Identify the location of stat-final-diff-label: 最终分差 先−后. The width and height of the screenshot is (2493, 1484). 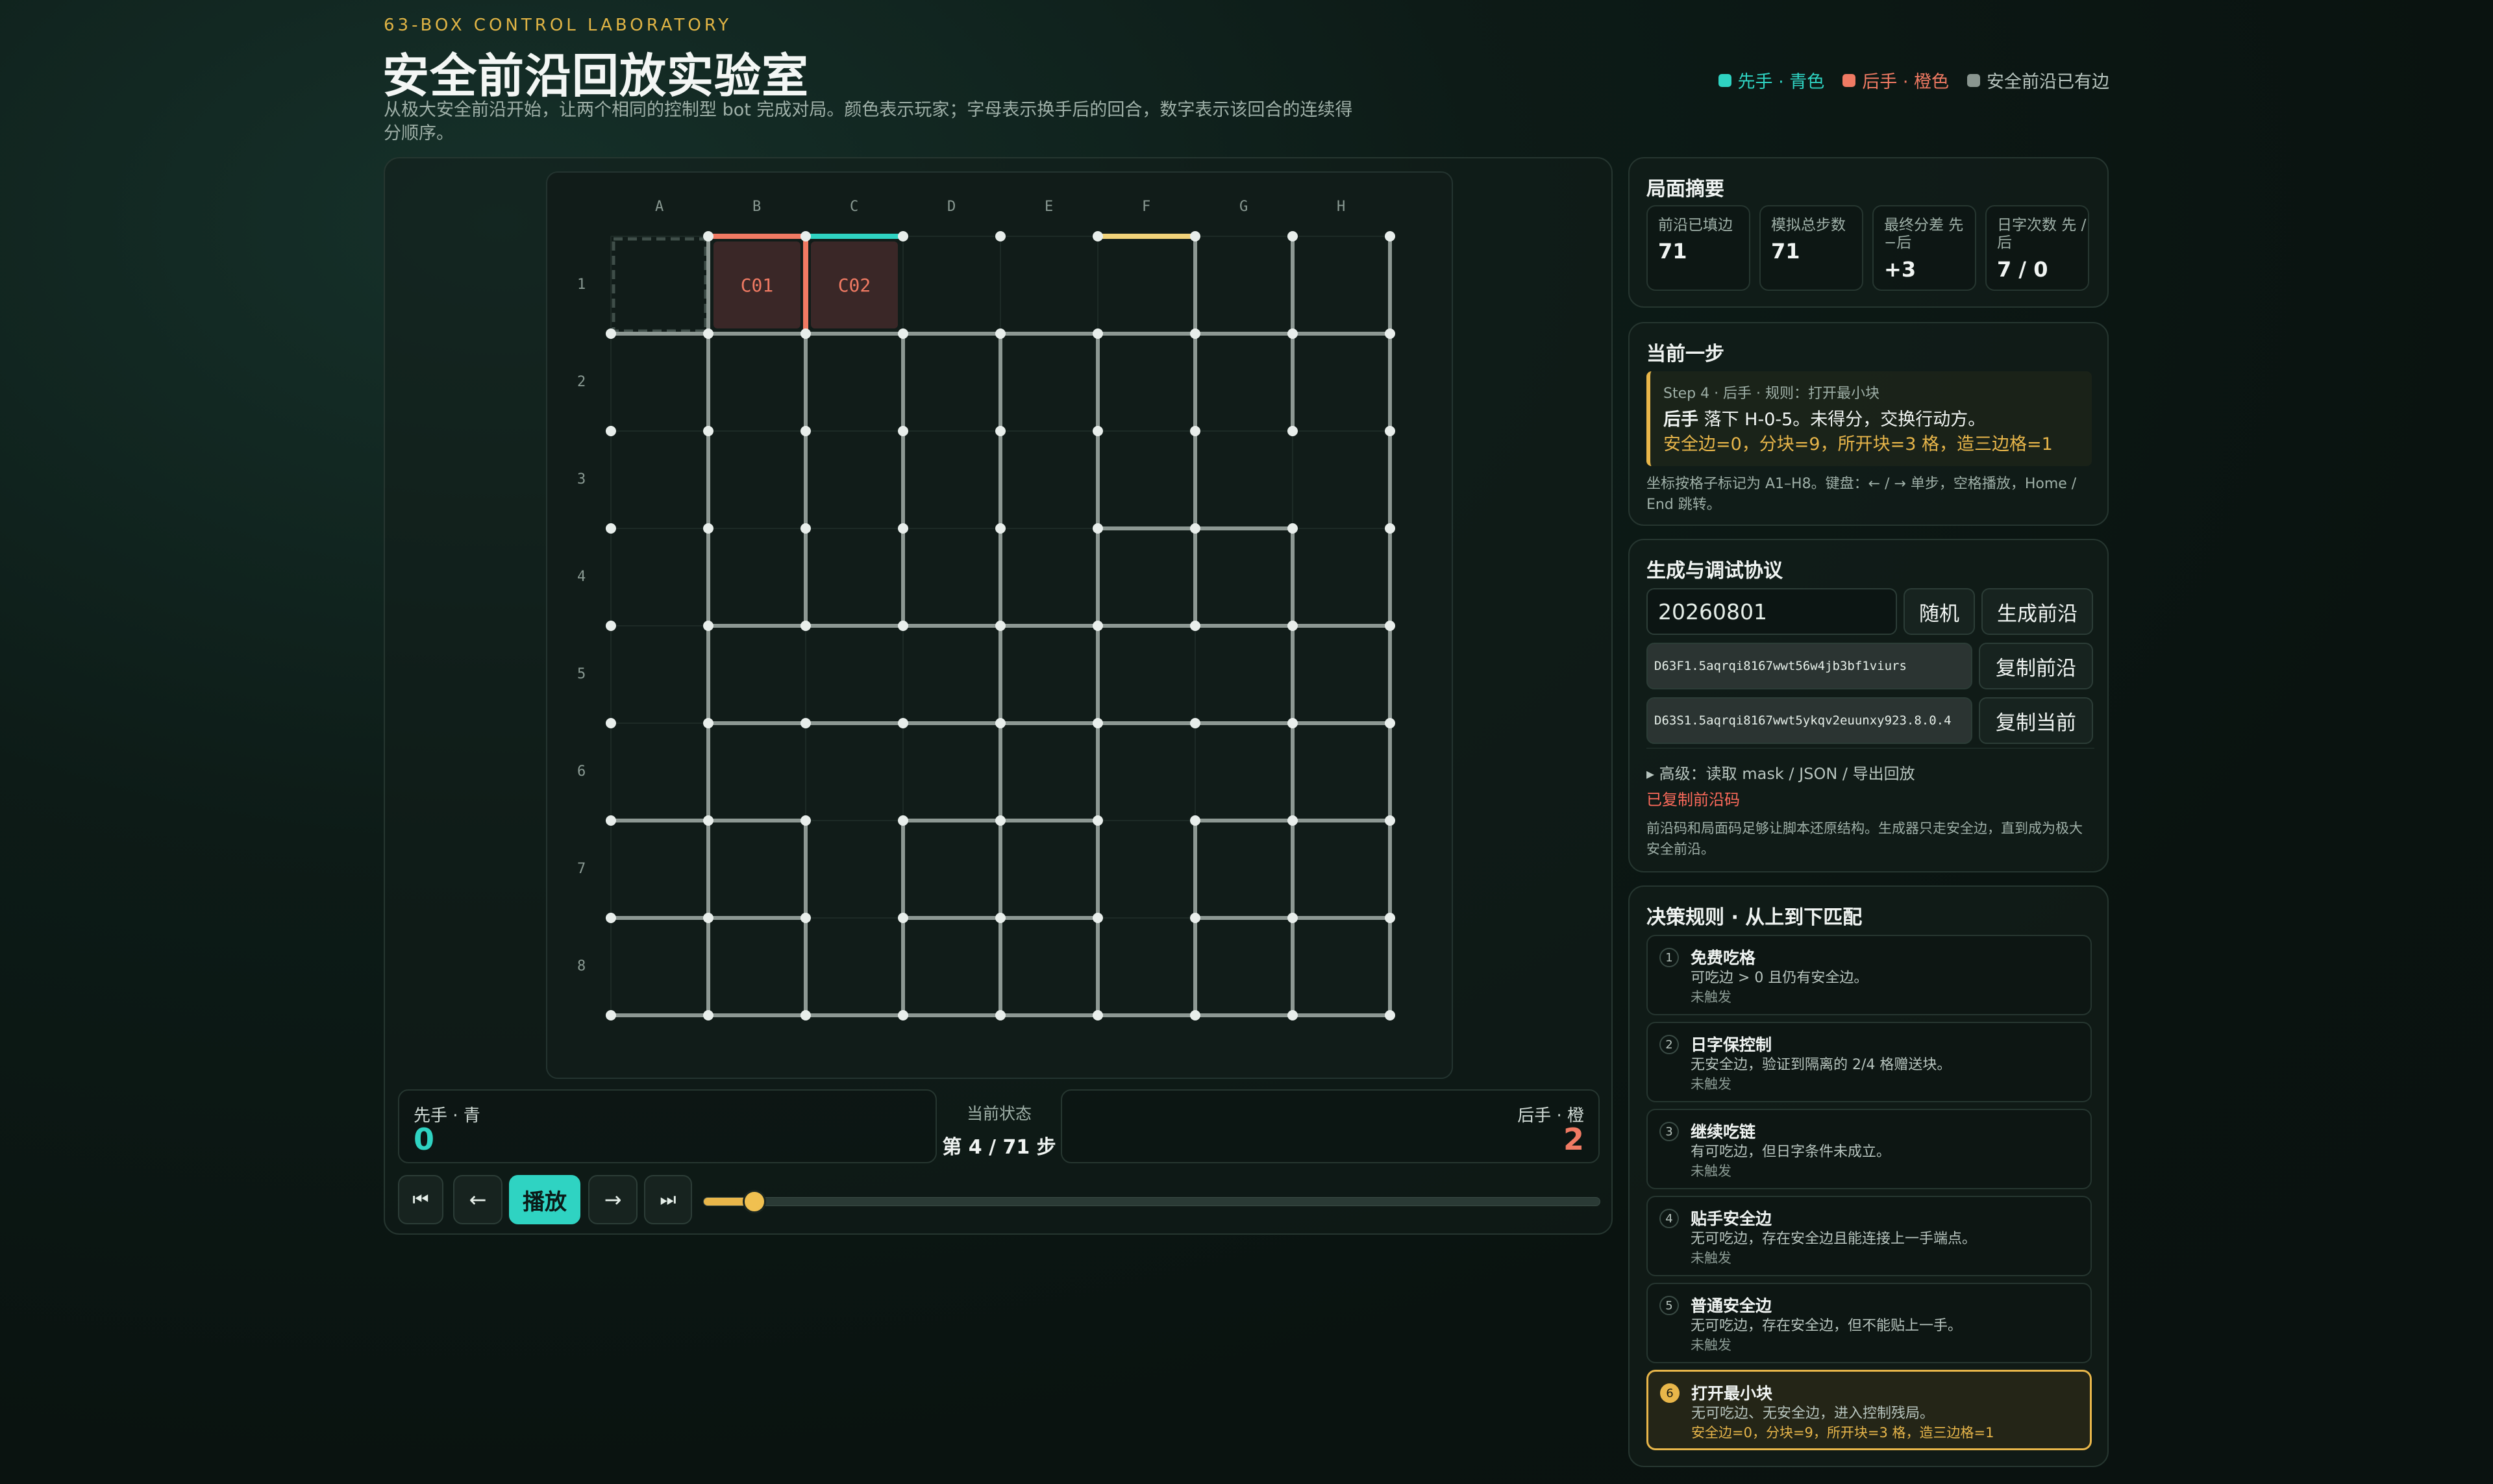
(1924, 234).